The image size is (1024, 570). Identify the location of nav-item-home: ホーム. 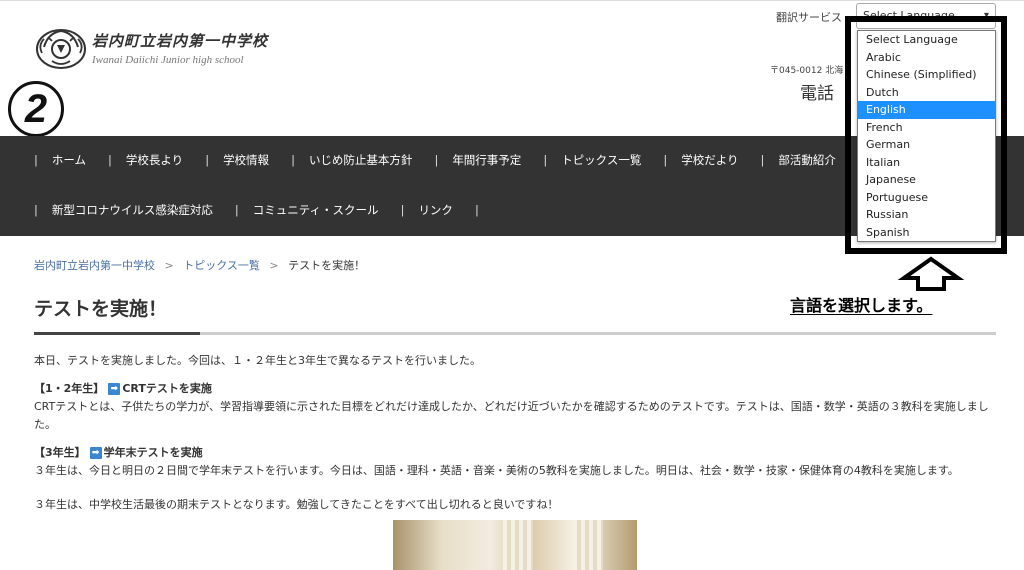
(69, 160).